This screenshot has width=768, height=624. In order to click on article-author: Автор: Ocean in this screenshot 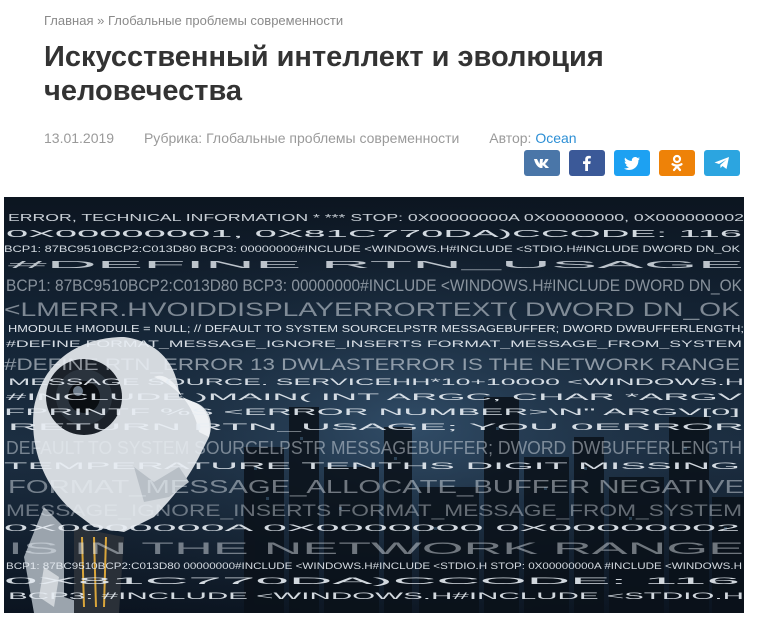, I will do `click(532, 138)`.